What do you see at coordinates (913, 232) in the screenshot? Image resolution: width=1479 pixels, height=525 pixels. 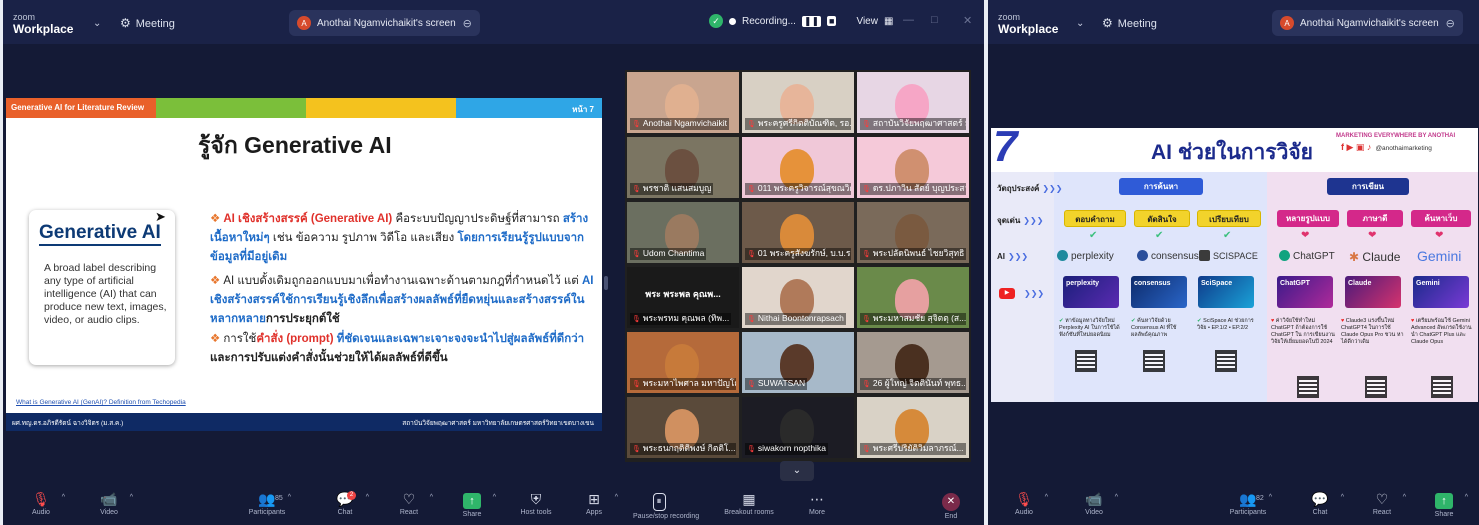 I see `participant-tile: 🎙 พระปลัดนิพนธ์ ไชยวิสุทธิ` at bounding box center [913, 232].